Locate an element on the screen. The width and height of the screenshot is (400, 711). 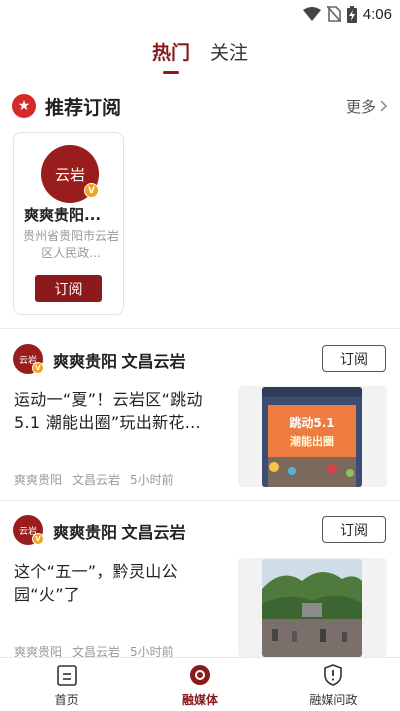
nav-media: 融媒体 is located at coordinates (199, 684).